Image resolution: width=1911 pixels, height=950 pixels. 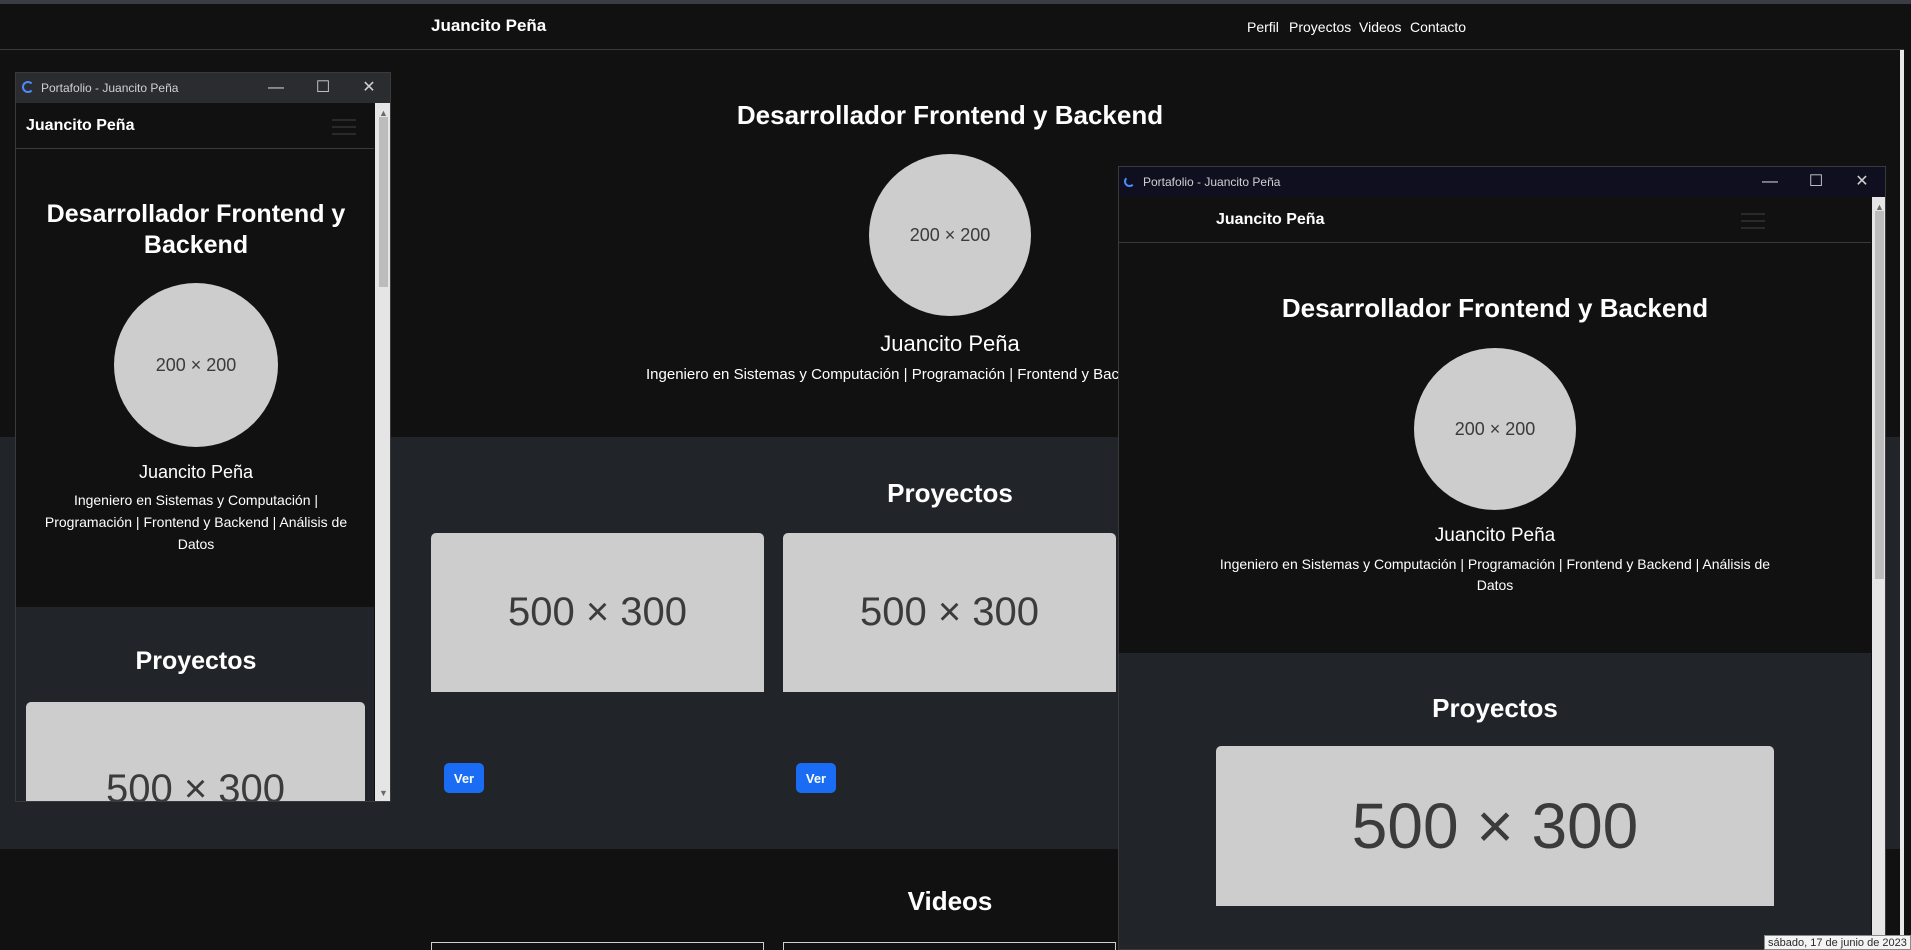 What do you see at coordinates (382, 452) in the screenshot?
I see `small-window-scrollbar: ▲ ▼` at bounding box center [382, 452].